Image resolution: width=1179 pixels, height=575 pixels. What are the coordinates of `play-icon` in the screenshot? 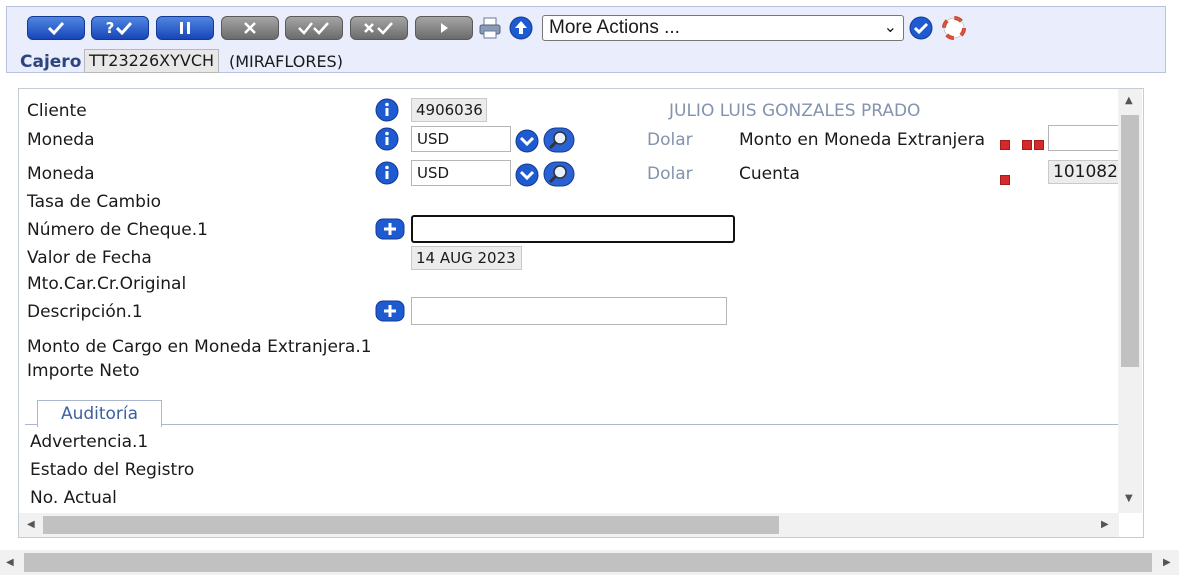 It's located at (444, 28).